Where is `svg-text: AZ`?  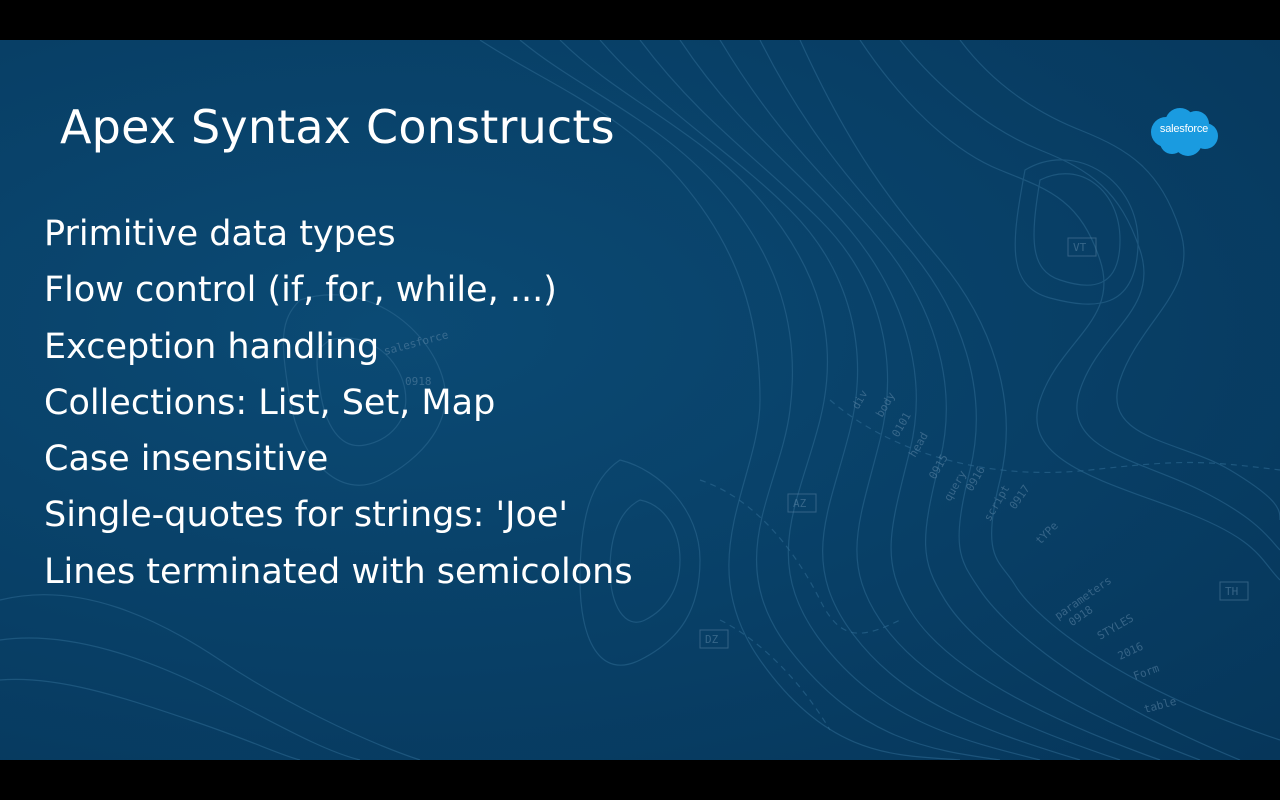
svg-text: AZ is located at coordinates (800, 503).